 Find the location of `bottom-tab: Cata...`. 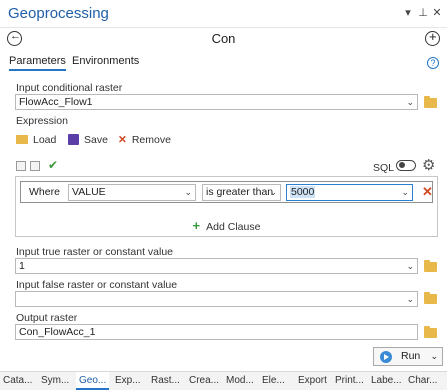

bottom-tab: Cata... is located at coordinates (17, 380).